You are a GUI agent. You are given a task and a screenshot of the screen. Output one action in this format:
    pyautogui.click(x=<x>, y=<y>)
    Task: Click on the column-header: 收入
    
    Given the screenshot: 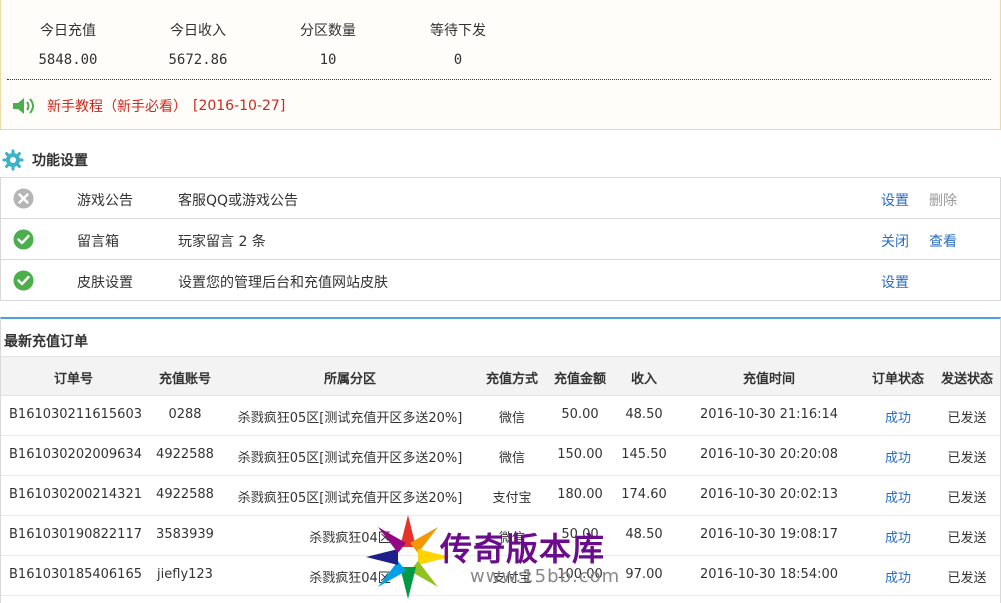 What is the action you would take?
    pyautogui.click(x=643, y=379)
    